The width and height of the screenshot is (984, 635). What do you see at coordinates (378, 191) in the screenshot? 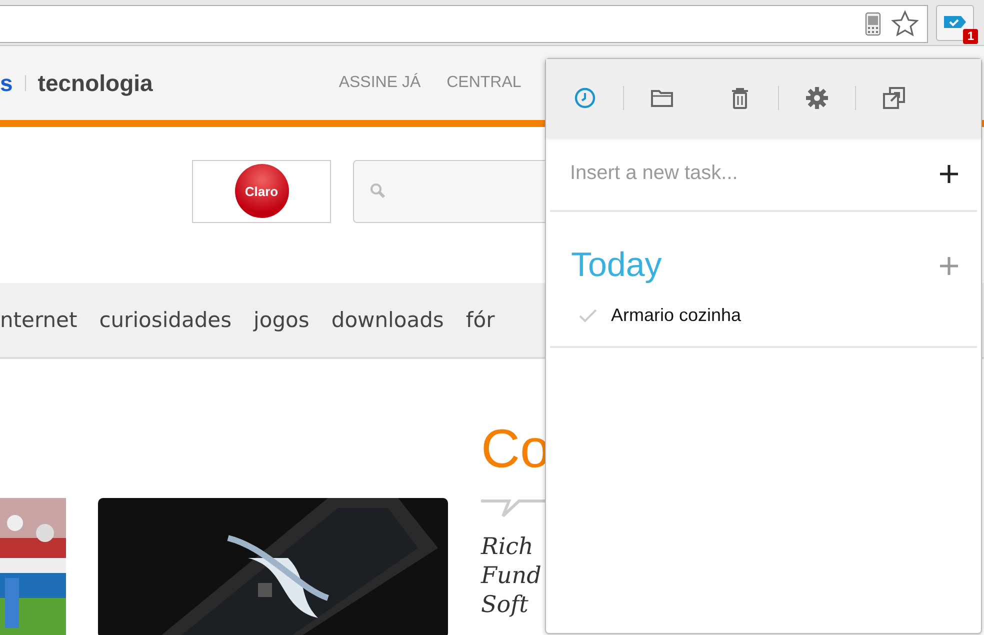
I see `search-icon` at bounding box center [378, 191].